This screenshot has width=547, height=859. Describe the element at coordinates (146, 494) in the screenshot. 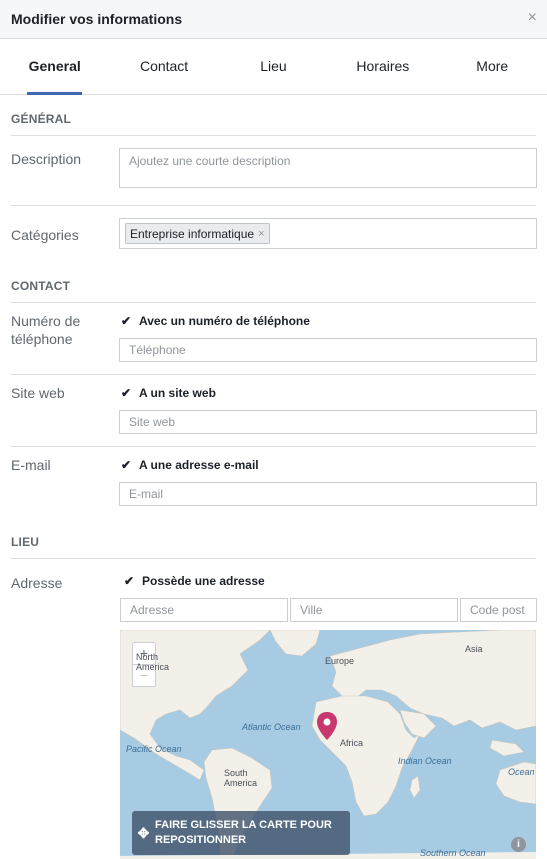

I see `email-placeholder: E-mail` at that location.